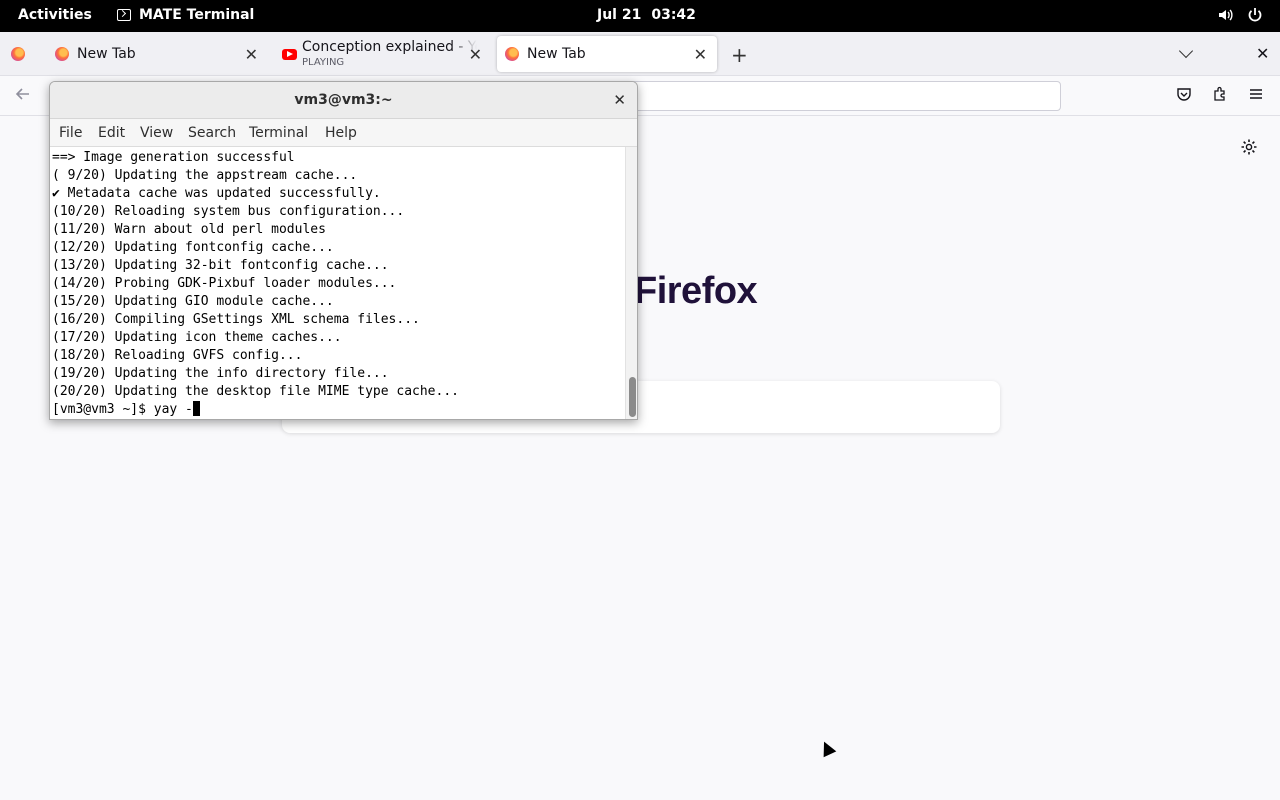 This screenshot has width=1280, height=800. Describe the element at coordinates (739, 55) in the screenshot. I see `new-tab-button: +` at that location.